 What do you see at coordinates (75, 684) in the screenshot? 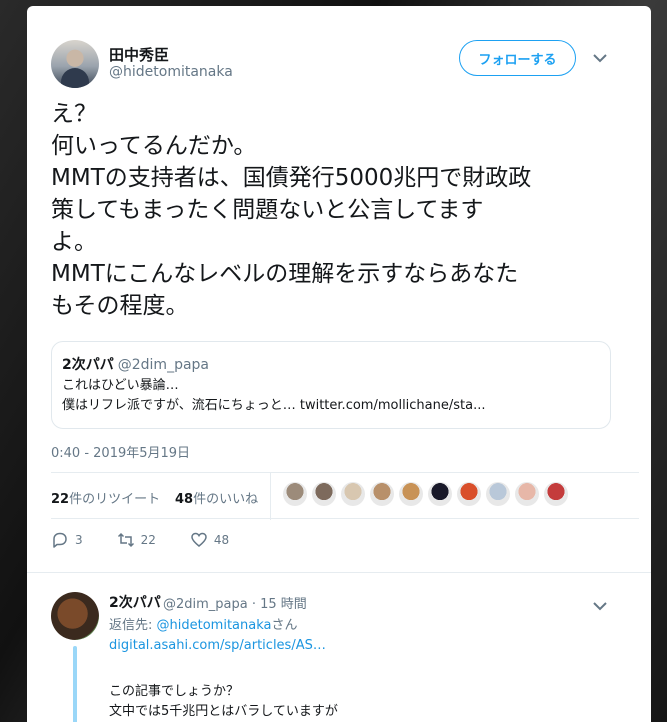
I see `thread-line` at bounding box center [75, 684].